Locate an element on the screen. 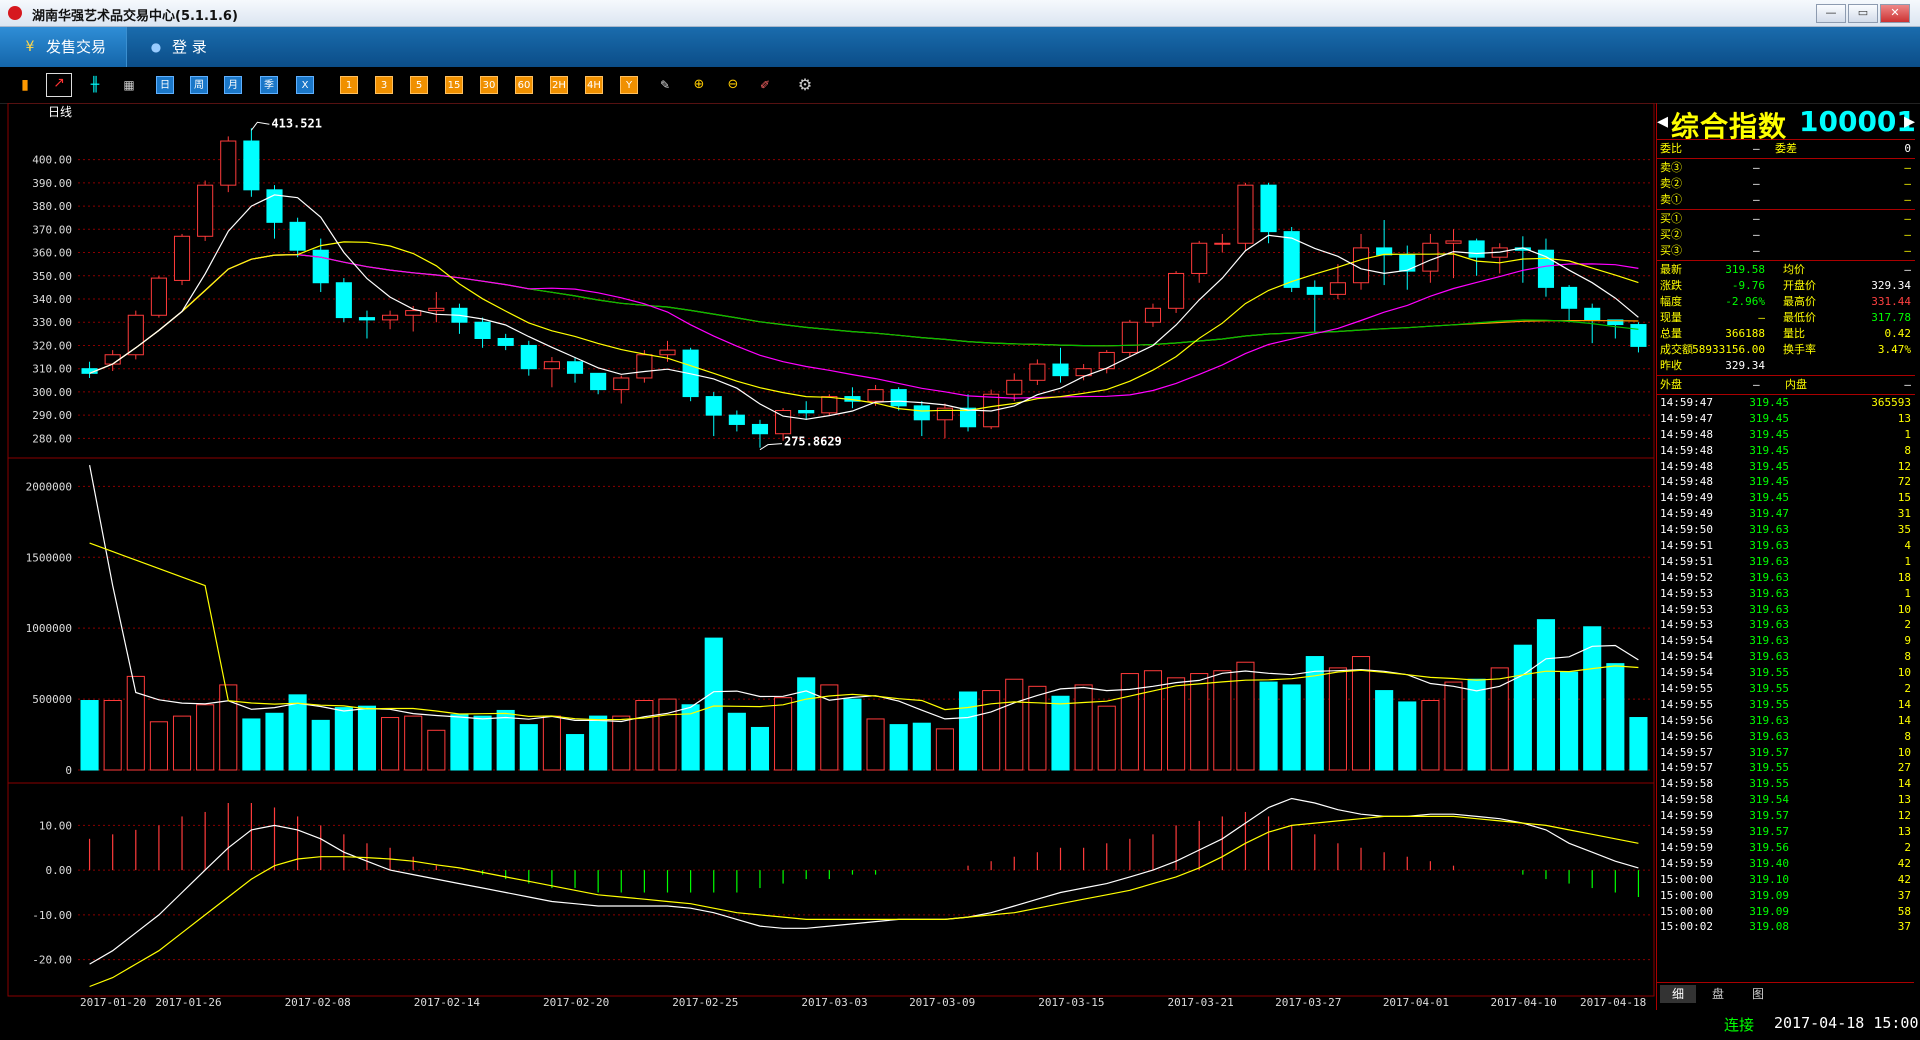 This screenshot has width=1920, height=1040. tick-row: 14:59:55 319.55 2 is located at coordinates (1786, 689).